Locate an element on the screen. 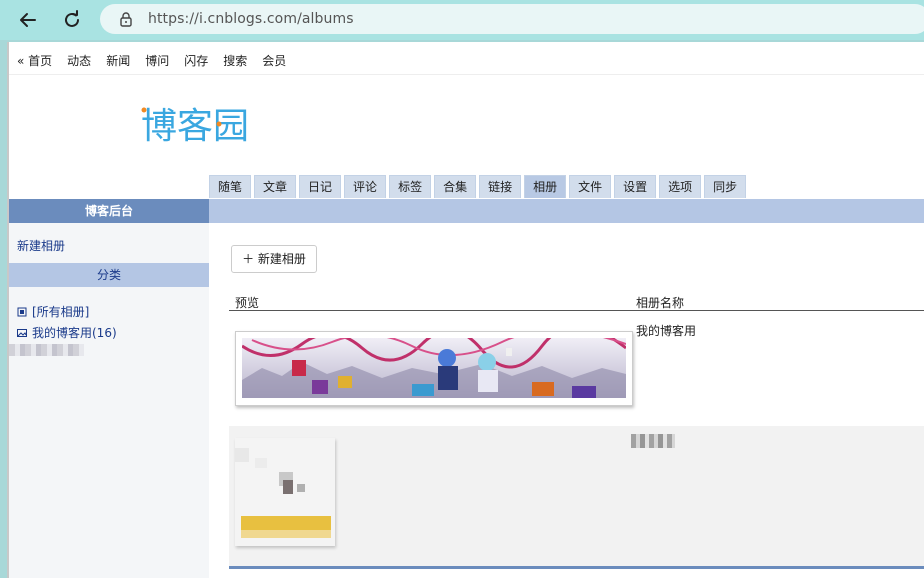 This screenshot has width=924, height=578. column-header-name: 相册名称 is located at coordinates (660, 303).